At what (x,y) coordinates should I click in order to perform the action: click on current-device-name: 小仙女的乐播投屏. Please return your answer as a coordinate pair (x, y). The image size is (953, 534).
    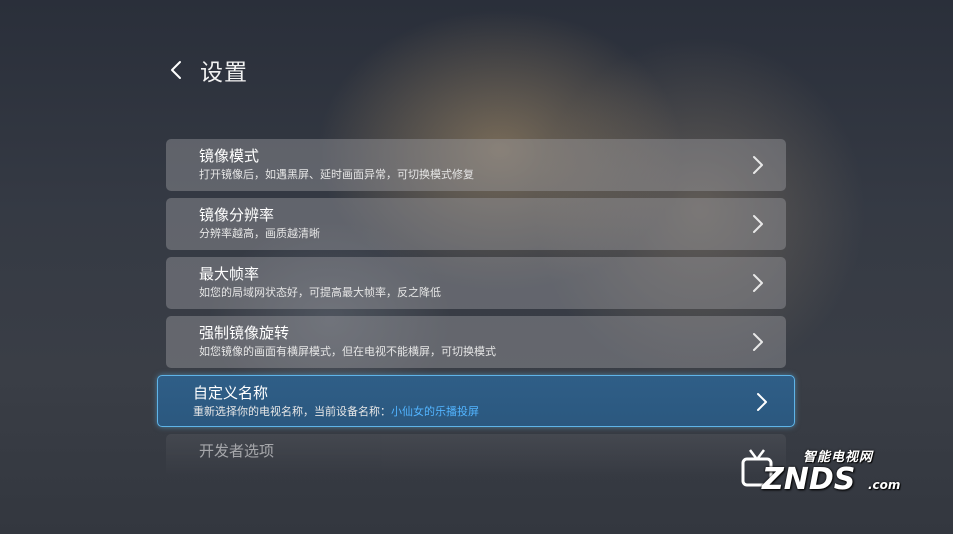
    Looking at the image, I should click on (435, 411).